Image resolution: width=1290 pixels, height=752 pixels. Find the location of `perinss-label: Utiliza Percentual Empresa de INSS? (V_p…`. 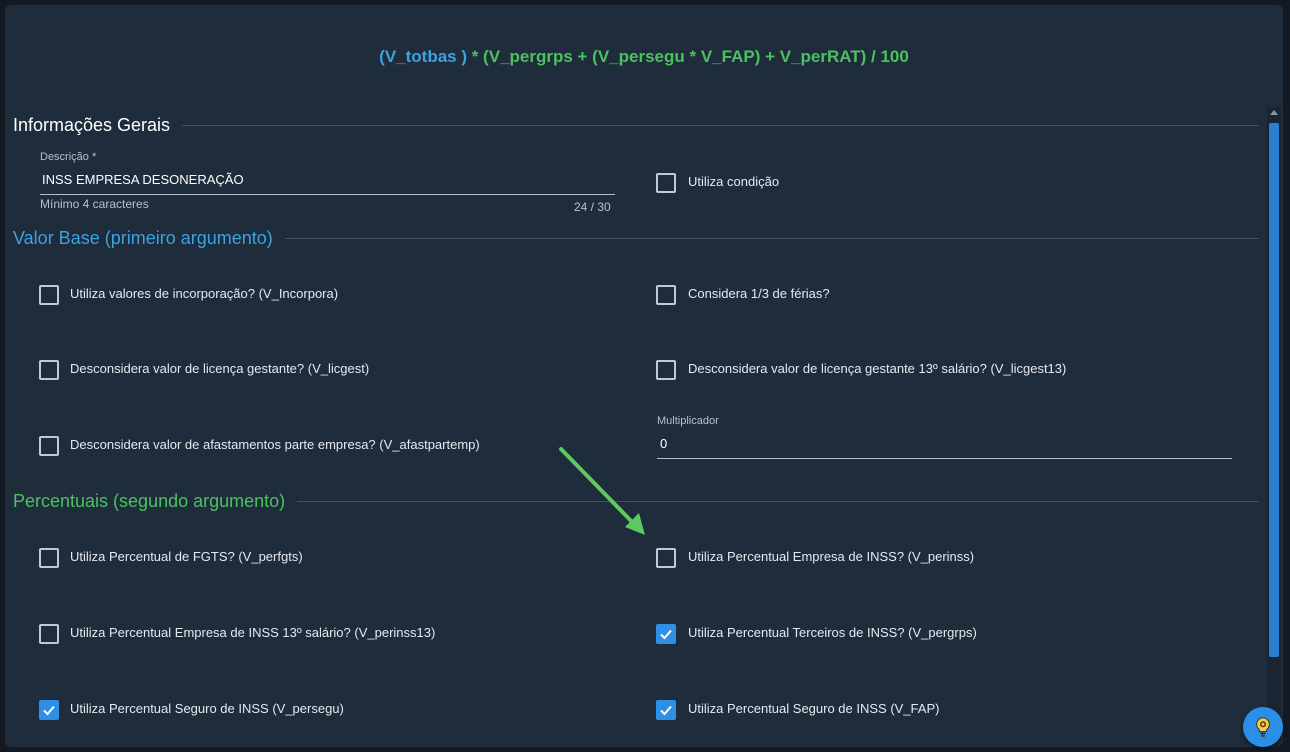

perinss-label: Utiliza Percentual Empresa de INSS? (V_p… is located at coordinates (831, 556).